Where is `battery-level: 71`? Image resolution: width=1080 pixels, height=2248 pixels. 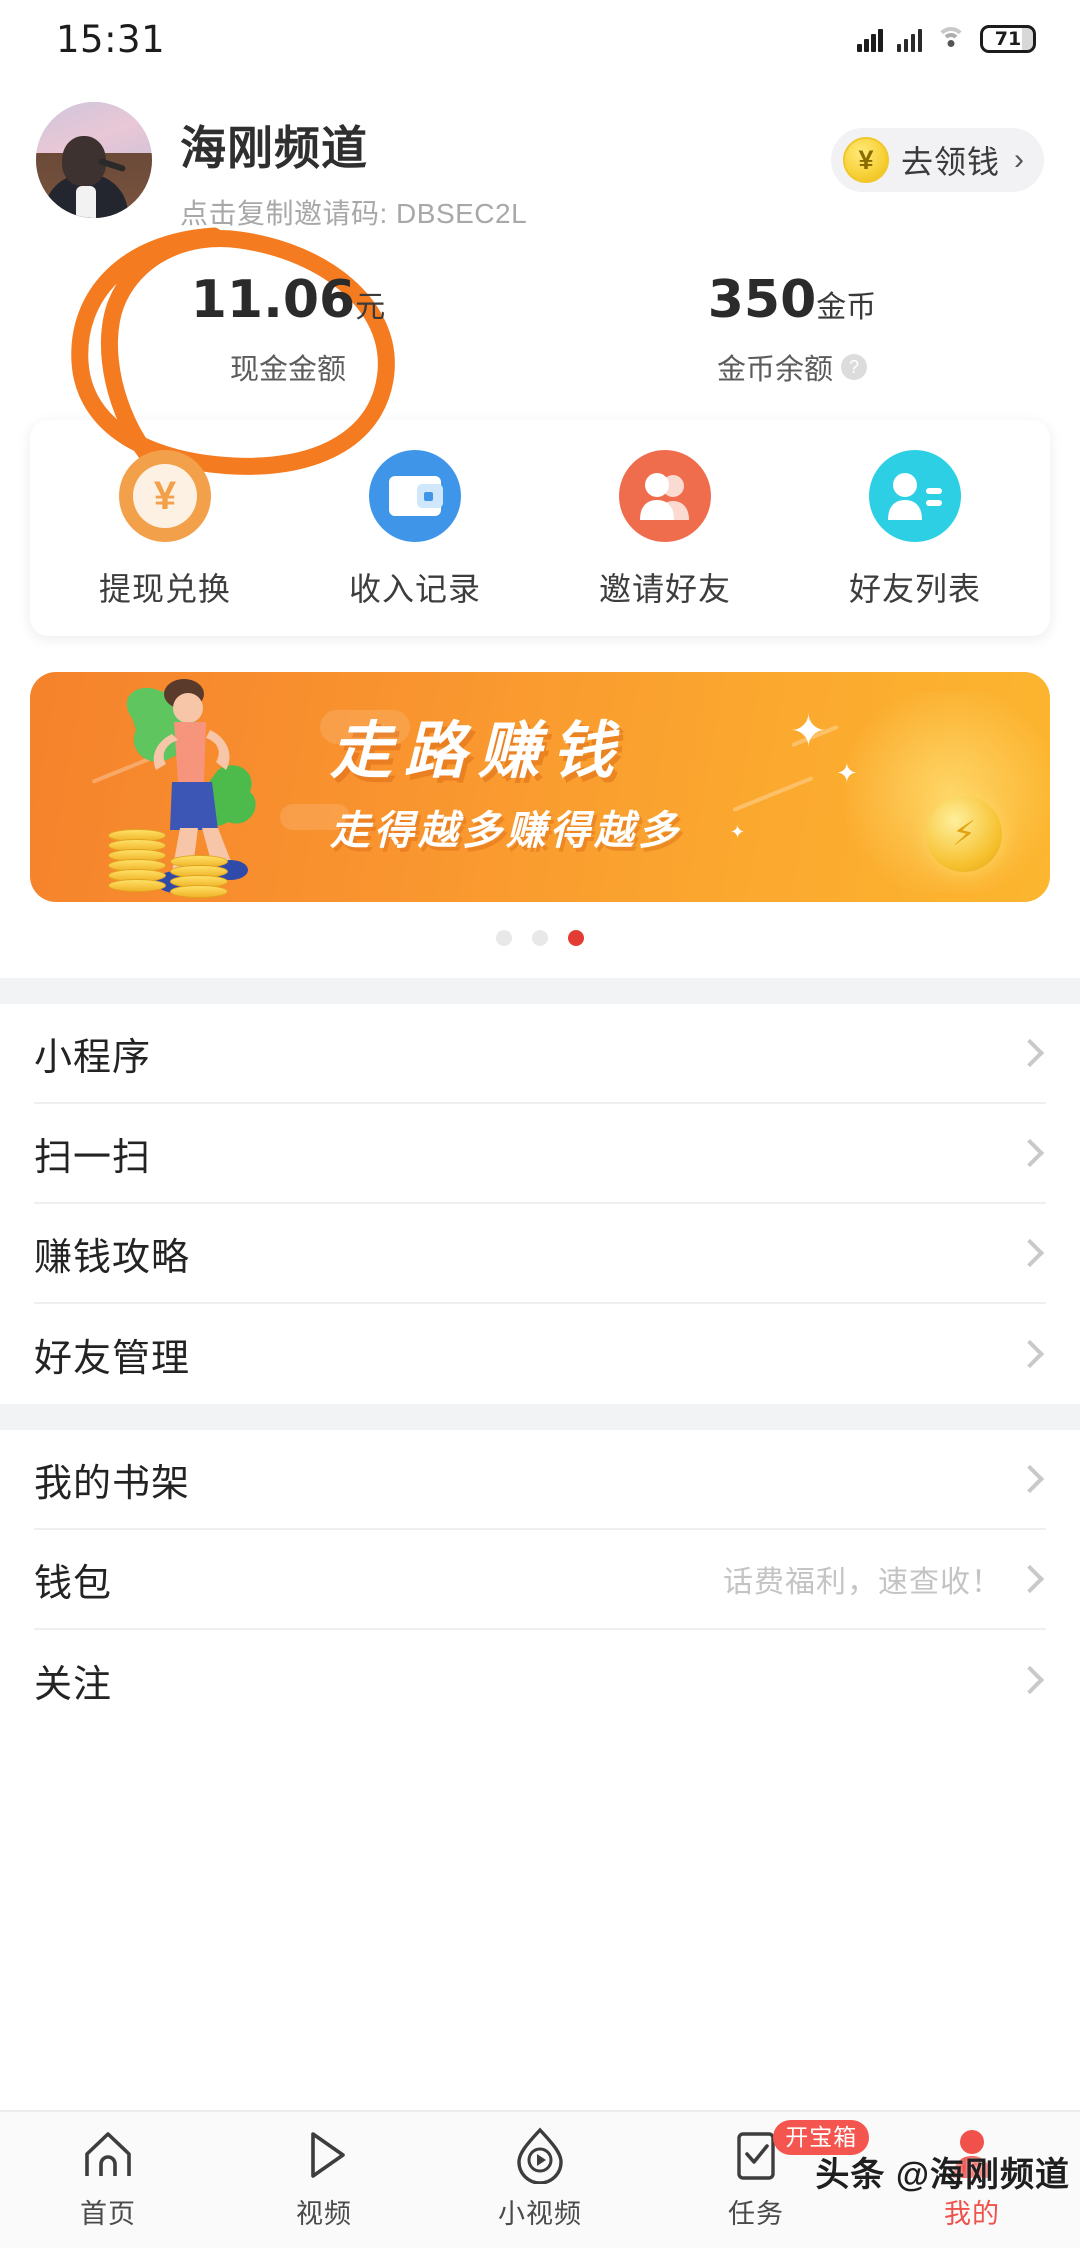
battery-level: 71 is located at coordinates (1008, 38).